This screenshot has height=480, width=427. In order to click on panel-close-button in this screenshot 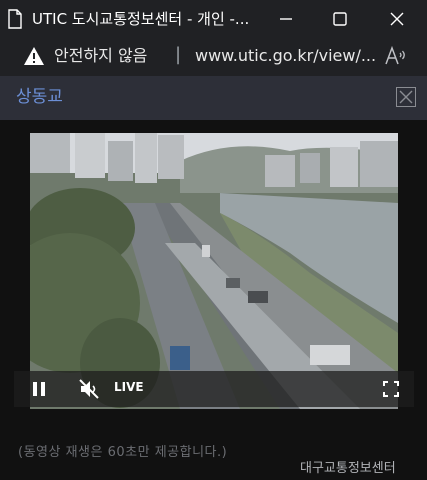, I will do `click(406, 97)`.